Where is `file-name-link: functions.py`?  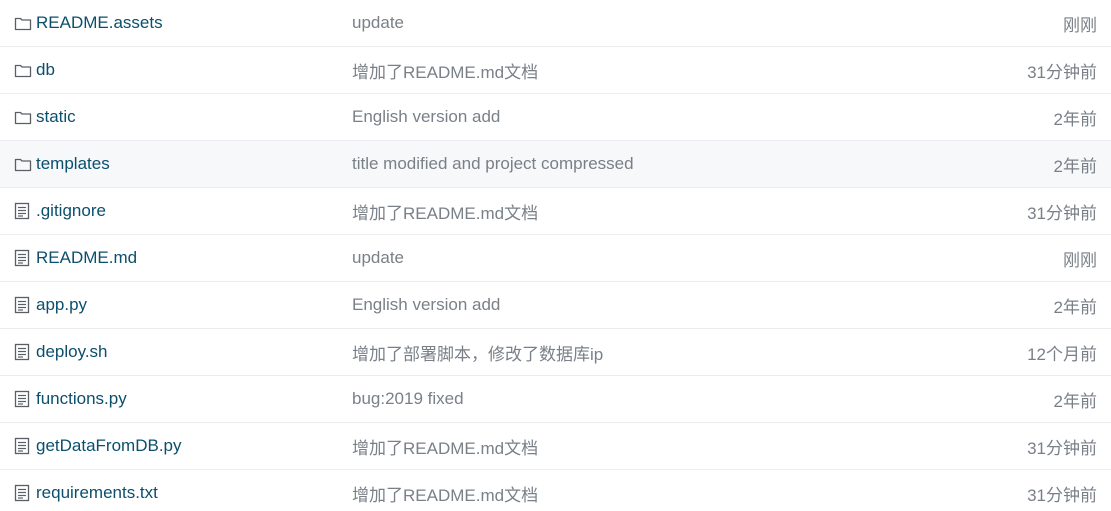 file-name-link: functions.py is located at coordinates (194, 399).